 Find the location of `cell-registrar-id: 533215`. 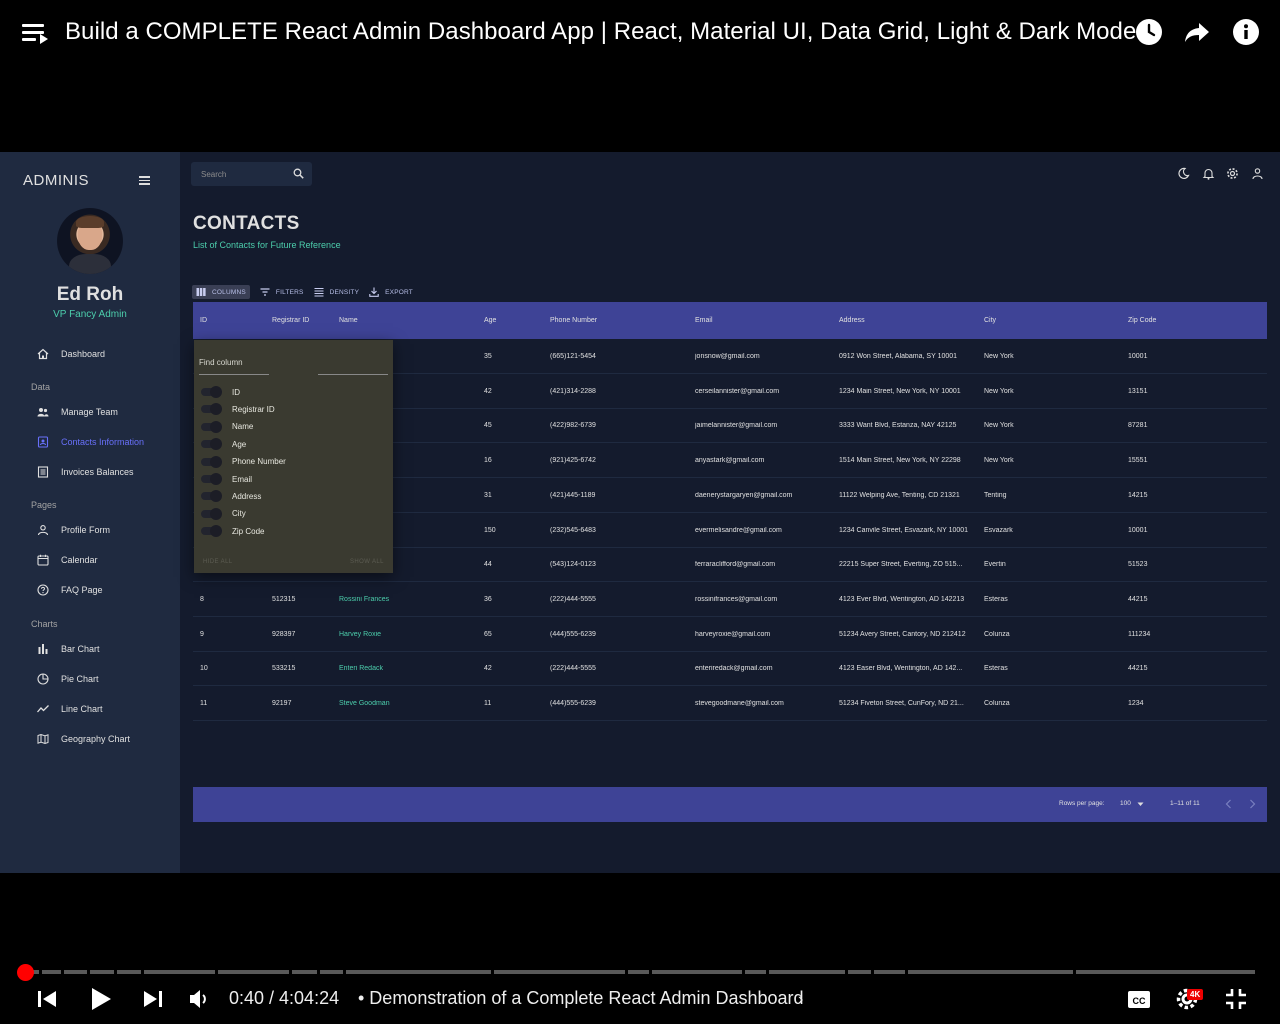

cell-registrar-id: 533215 is located at coordinates (284, 669).